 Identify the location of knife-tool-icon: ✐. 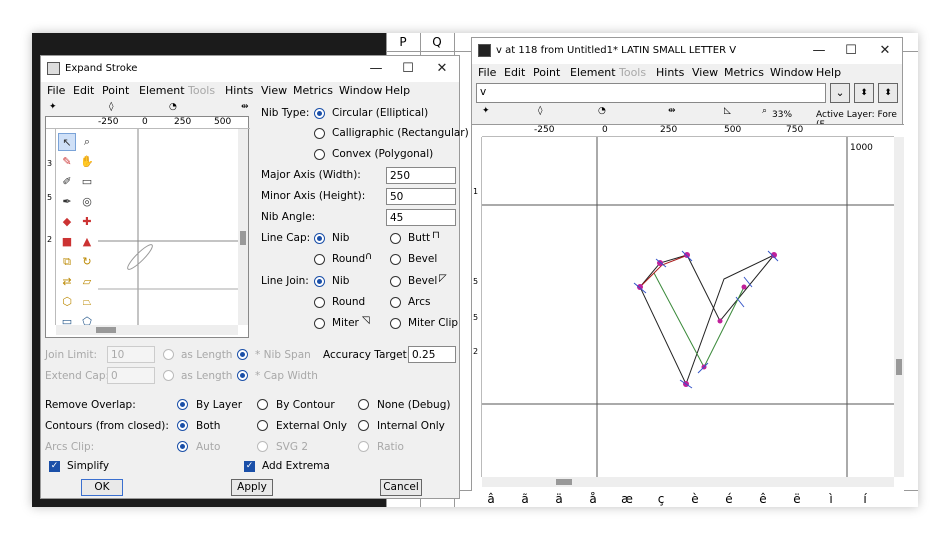
(67, 182).